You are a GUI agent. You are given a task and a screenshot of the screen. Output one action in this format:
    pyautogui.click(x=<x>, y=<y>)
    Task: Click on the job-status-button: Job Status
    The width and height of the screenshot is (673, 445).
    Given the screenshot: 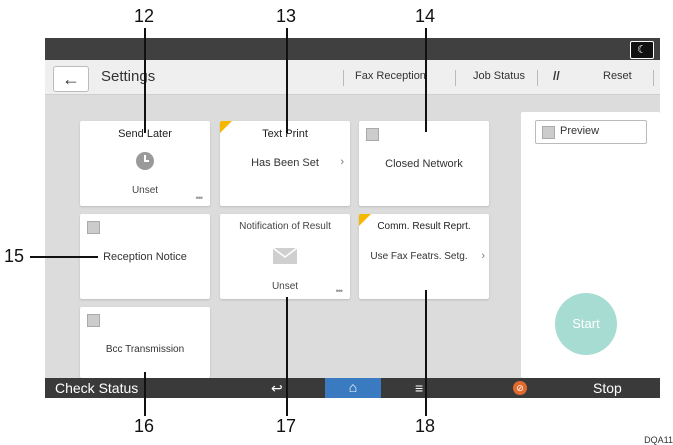 What is the action you would take?
    pyautogui.click(x=499, y=76)
    